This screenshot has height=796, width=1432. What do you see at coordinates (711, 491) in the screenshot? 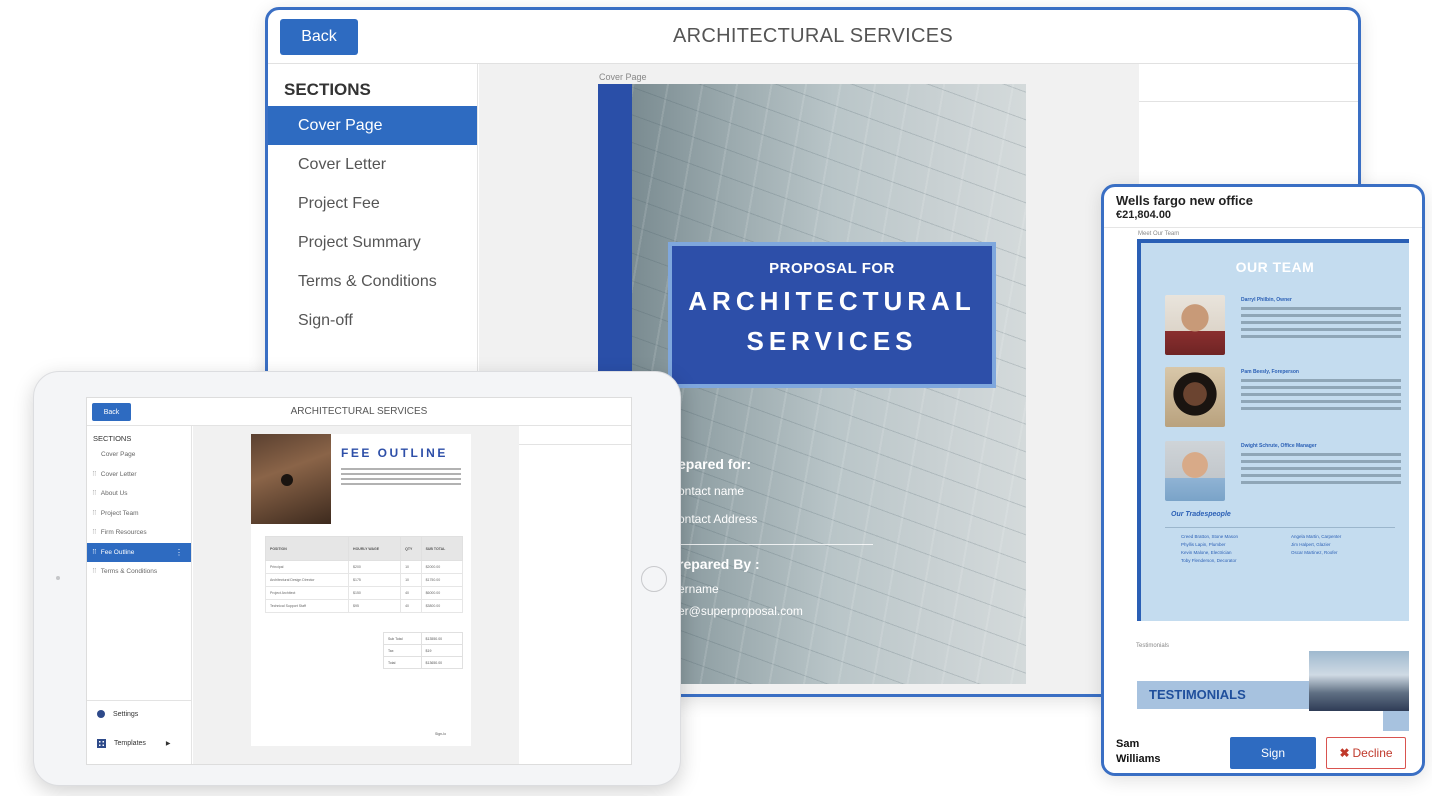
I see `contact-name: ontact name` at bounding box center [711, 491].